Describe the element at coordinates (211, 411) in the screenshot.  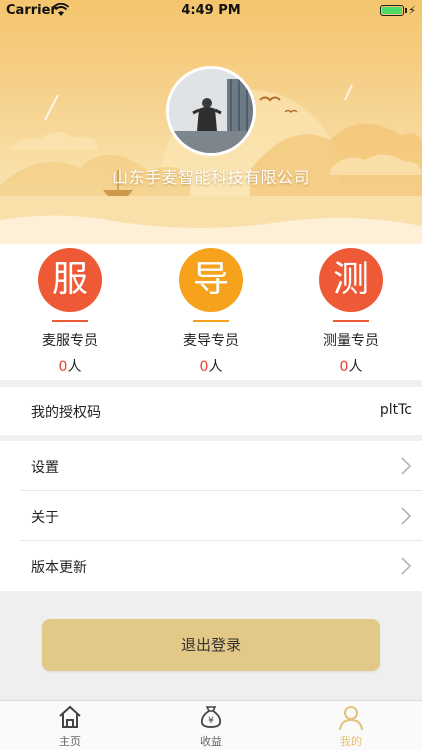
I see `auth-code-row: 我的授权码 pltTc` at that location.